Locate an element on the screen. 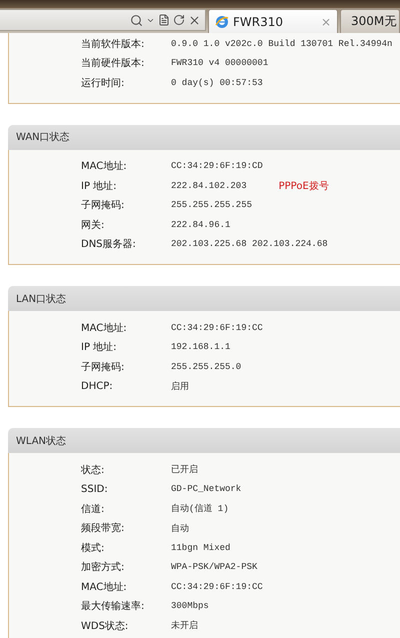 The image size is (400, 638). address-bar is located at coordinates (103, 20).